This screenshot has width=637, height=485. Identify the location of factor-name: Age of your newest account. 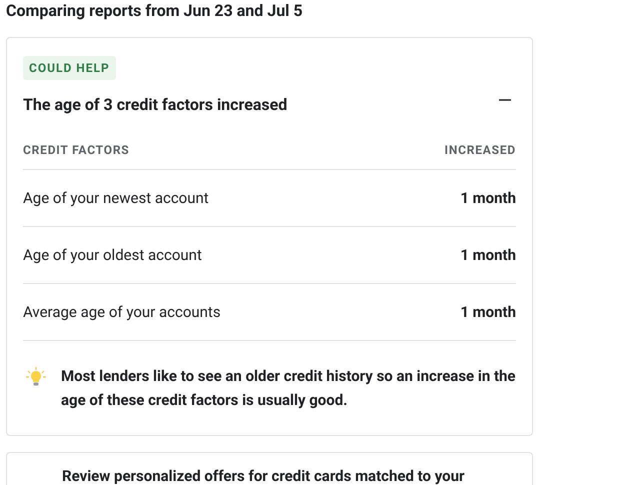
(116, 198).